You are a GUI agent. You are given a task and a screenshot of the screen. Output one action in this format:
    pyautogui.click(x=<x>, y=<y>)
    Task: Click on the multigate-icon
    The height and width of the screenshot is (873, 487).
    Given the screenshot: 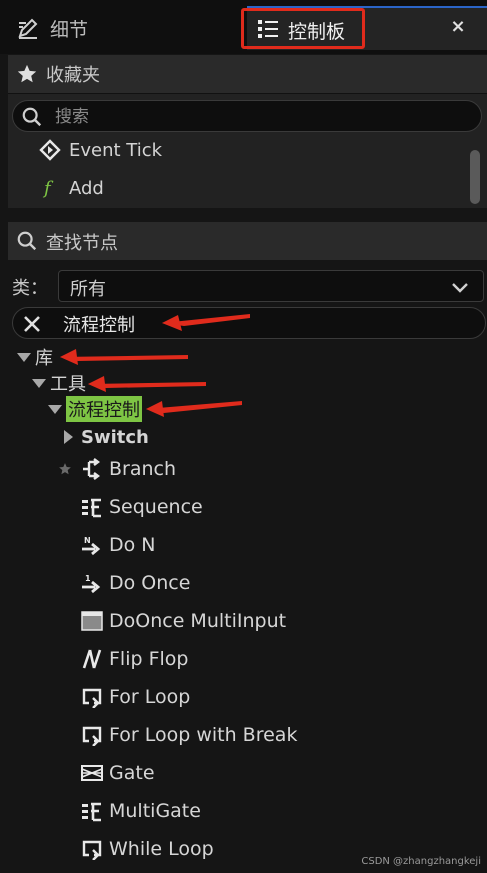 What is the action you would take?
    pyautogui.click(x=92, y=811)
    